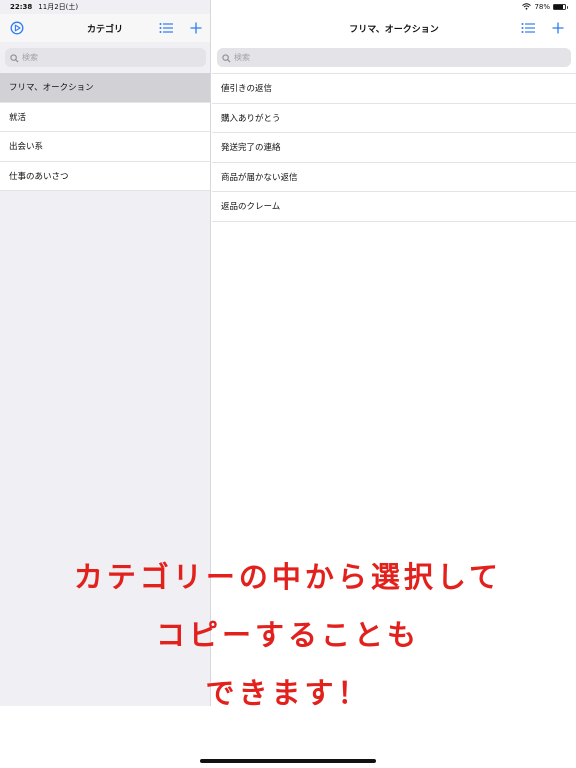 Image resolution: width=576 pixels, height=768 pixels. I want to click on template-item: 発送完了の連絡, so click(394, 148).